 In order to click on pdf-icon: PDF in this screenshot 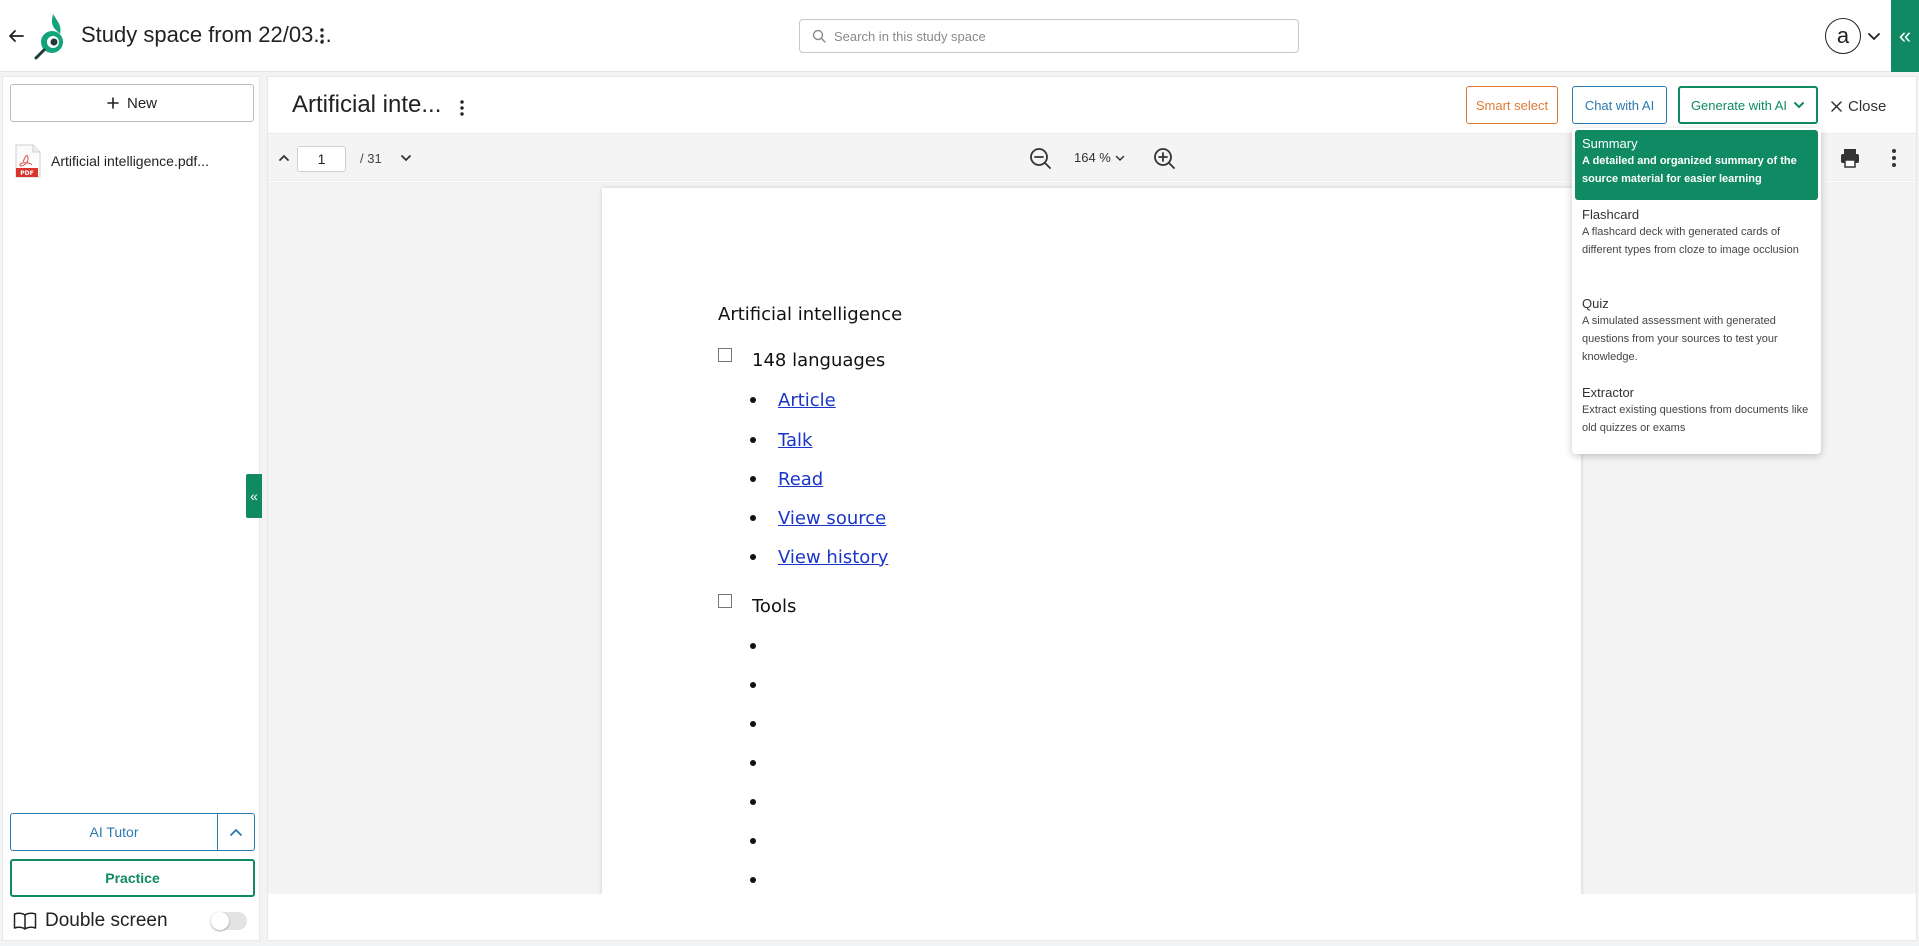, I will do `click(28, 161)`.